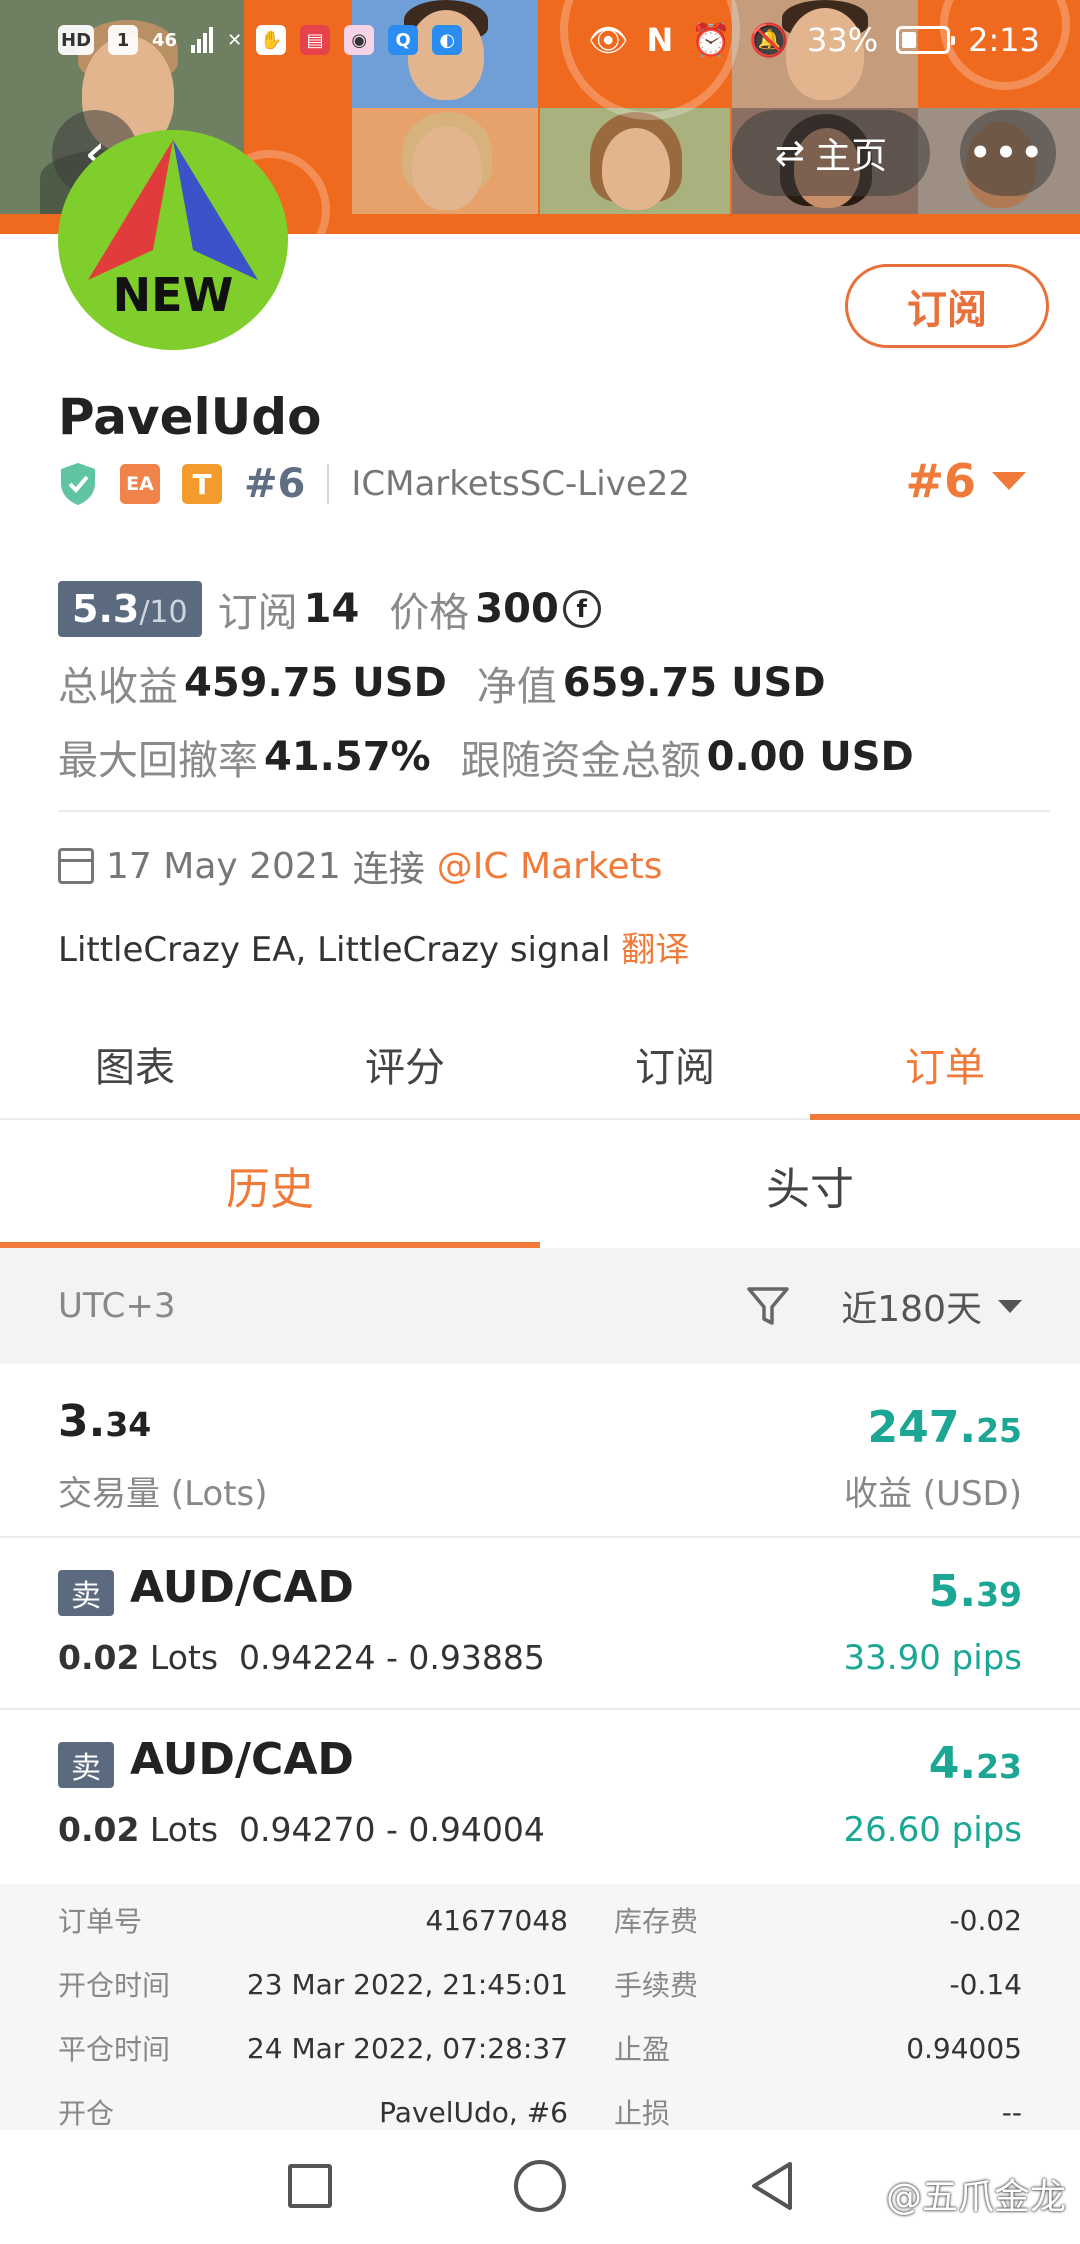 The image size is (1080, 2244). What do you see at coordinates (347, 757) in the screenshot?
I see `max-drawdown-value: 41.57%` at bounding box center [347, 757].